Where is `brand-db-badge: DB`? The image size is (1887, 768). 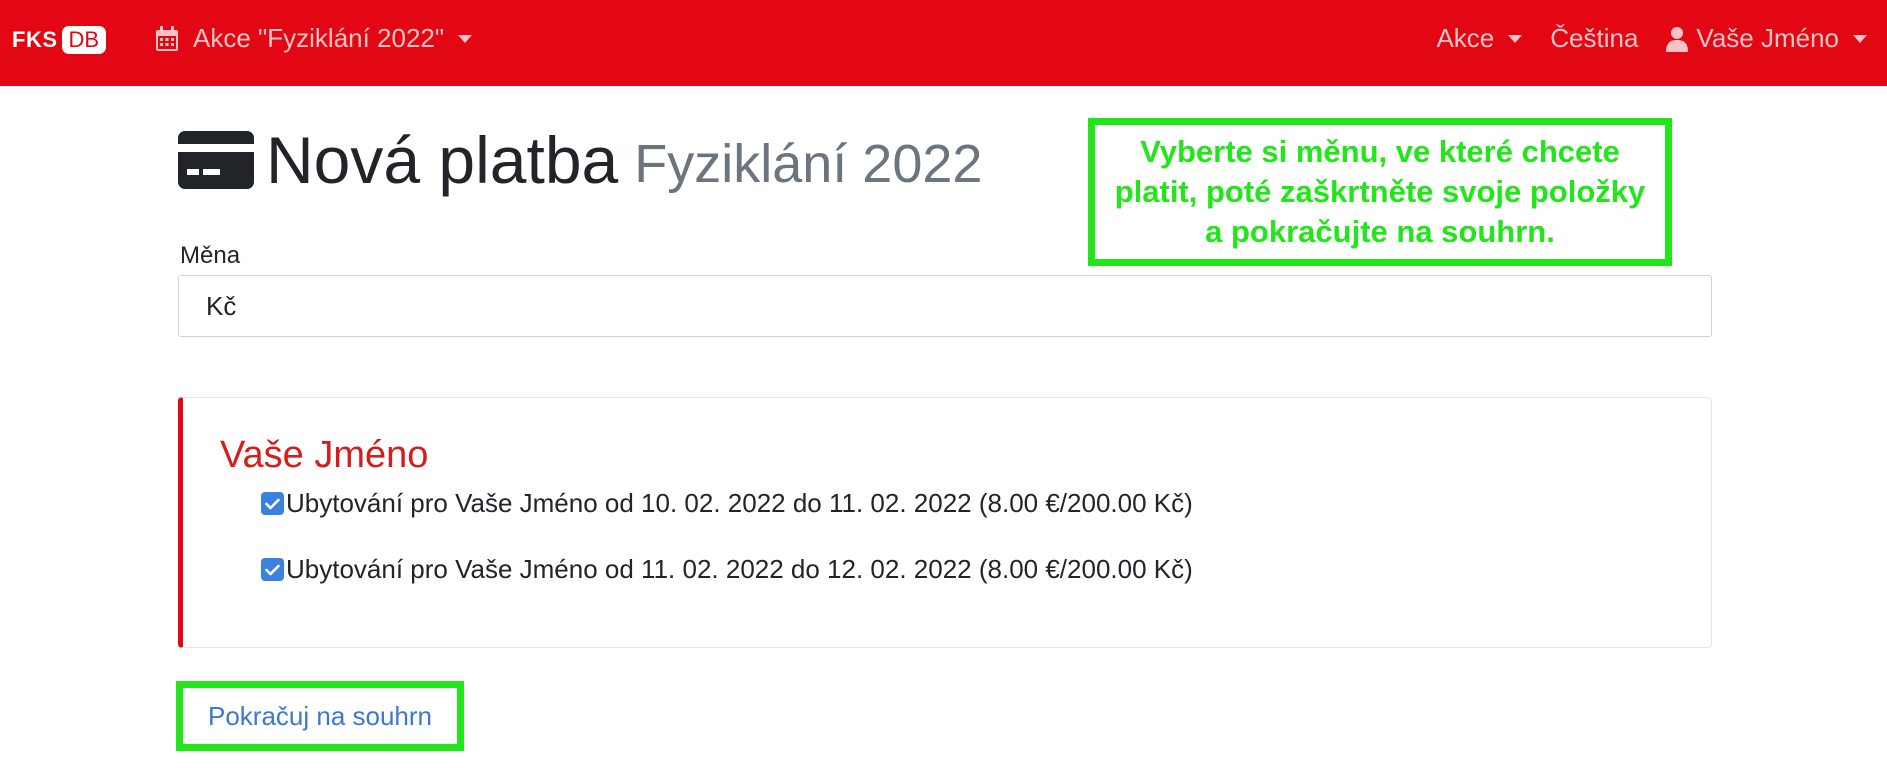
brand-db-badge: DB is located at coordinates (84, 40).